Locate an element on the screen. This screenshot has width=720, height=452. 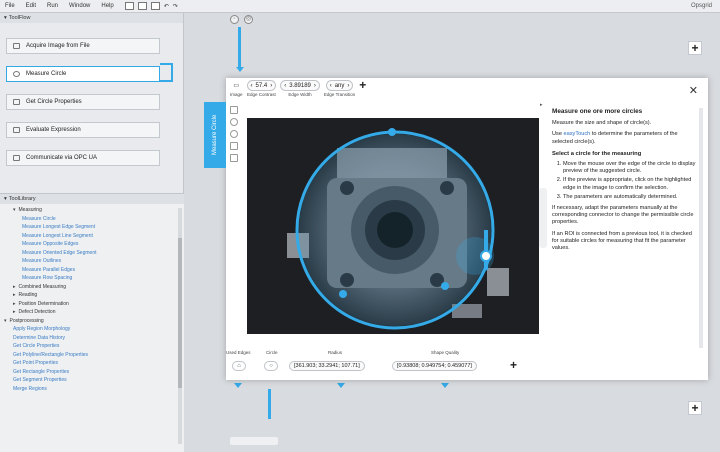
tree-item: Get Point Properties is located at coordinates (92, 363).